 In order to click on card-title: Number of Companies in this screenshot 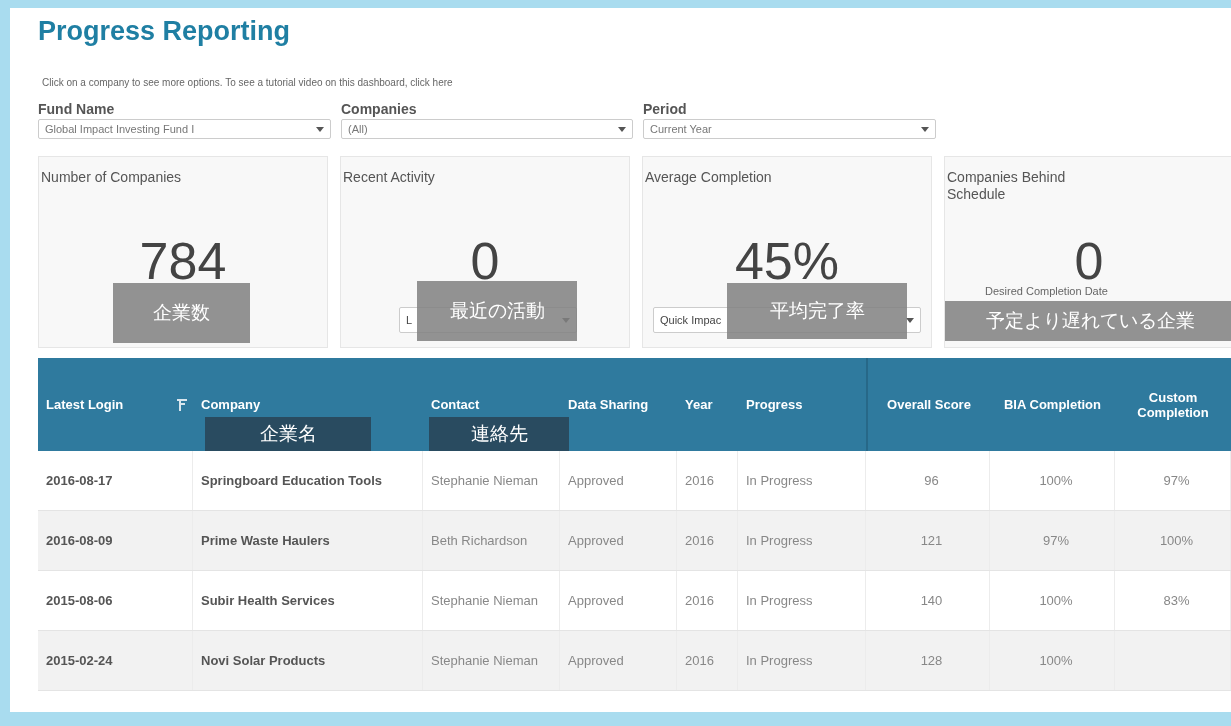, I will do `click(112, 178)`.